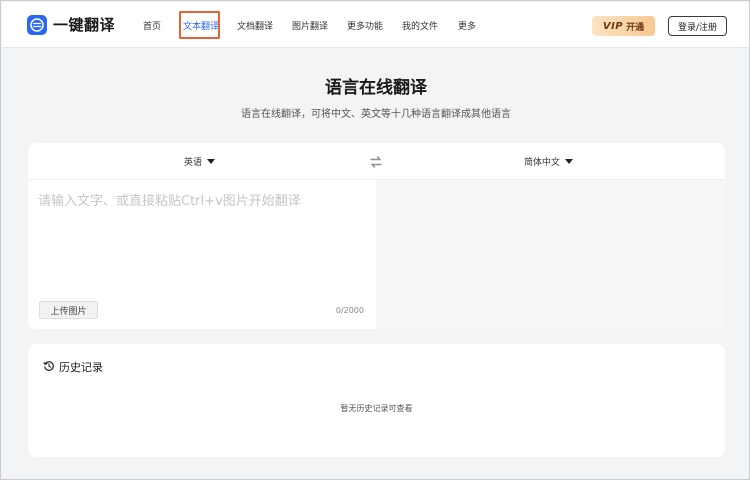  I want to click on nav-more: 更多, so click(467, 25).